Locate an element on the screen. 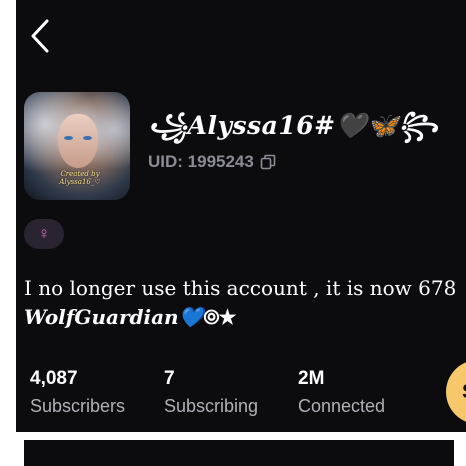 The image size is (466, 466). chevron-left-icon is located at coordinates (40, 36).